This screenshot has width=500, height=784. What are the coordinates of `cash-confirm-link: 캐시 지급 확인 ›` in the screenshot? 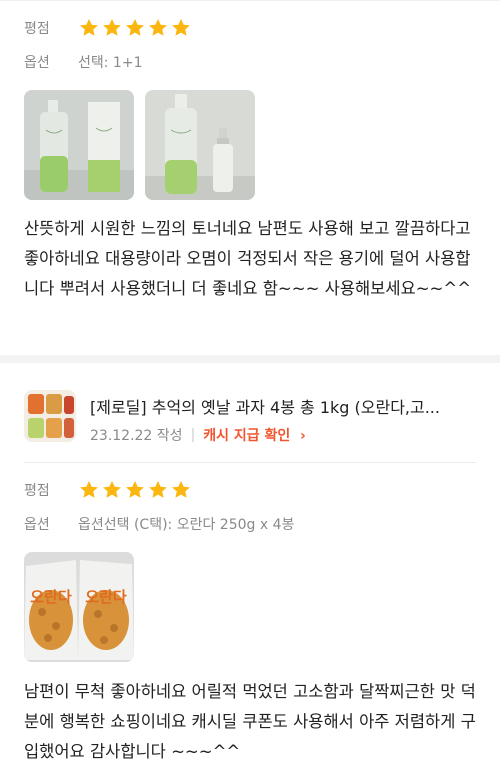 It's located at (254, 435).